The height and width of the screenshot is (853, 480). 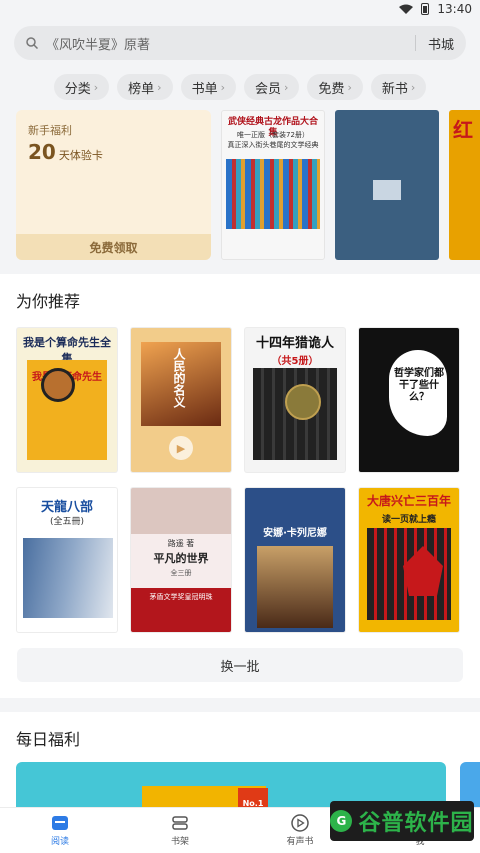 I want to click on chip-ranking: 榜单 ›, so click(x=145, y=87).